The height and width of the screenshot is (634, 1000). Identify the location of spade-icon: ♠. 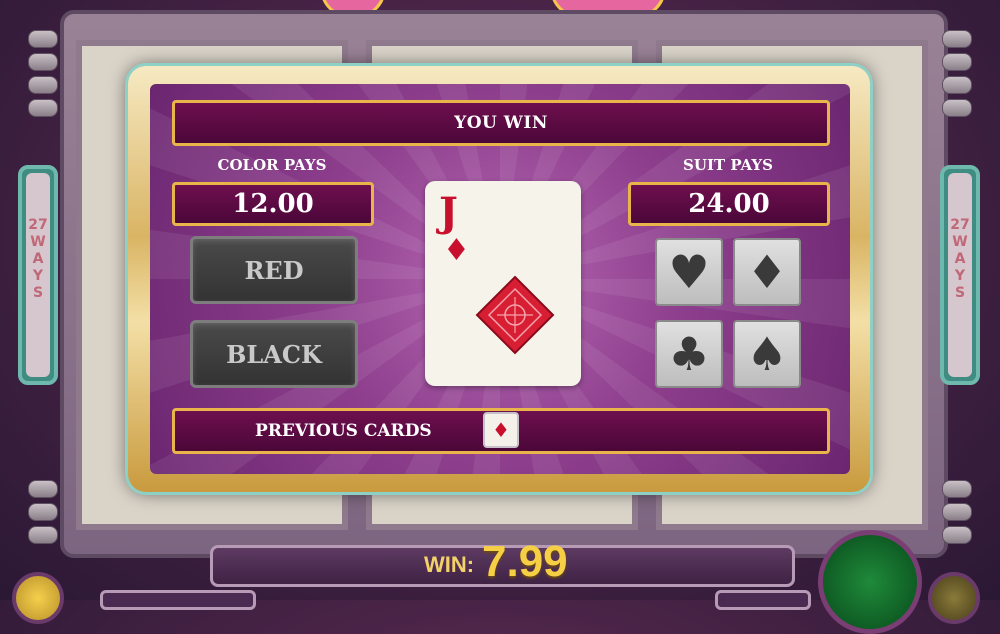
(767, 354).